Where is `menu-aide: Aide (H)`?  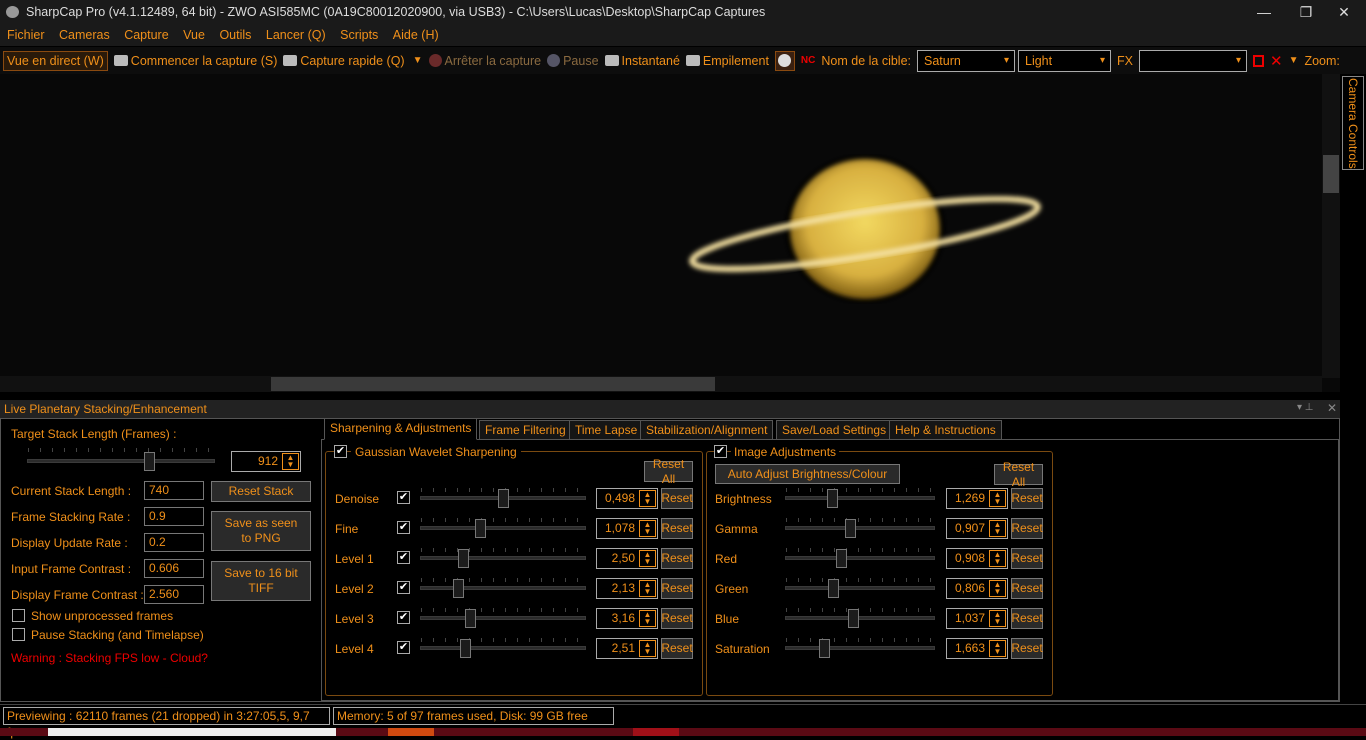
menu-aide: Aide (H) is located at coordinates (416, 35).